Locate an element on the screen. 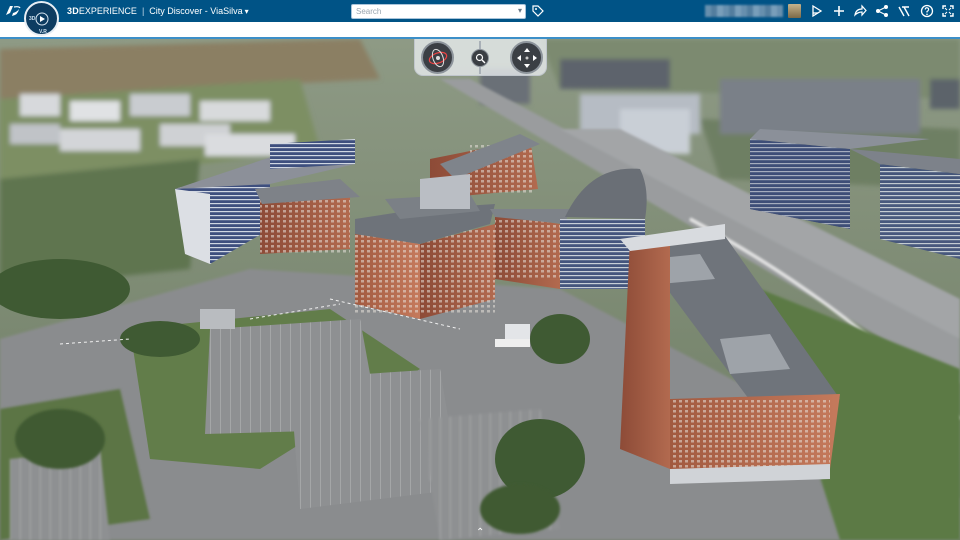 This screenshot has height=540, width=960. pan-control is located at coordinates (526, 57).